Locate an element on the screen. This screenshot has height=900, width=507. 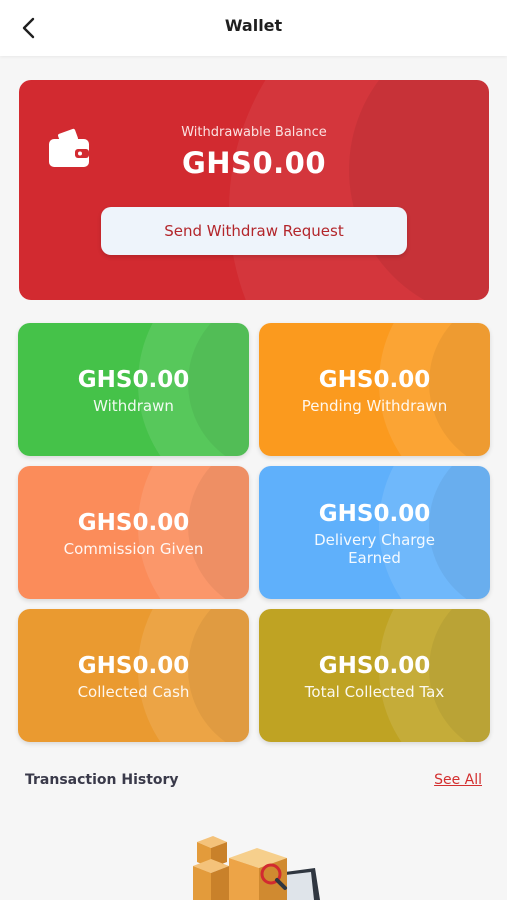
app-header: Wallet is located at coordinates (253, 28).